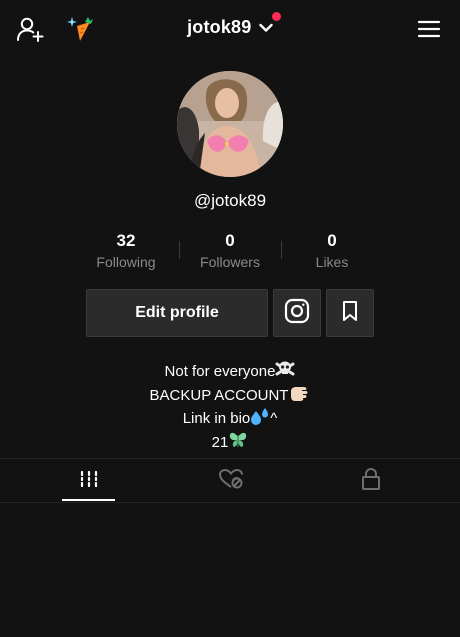 Image resolution: width=460 pixels, height=637 pixels. Describe the element at coordinates (266, 29) in the screenshot. I see `chevron-down-icon` at that location.